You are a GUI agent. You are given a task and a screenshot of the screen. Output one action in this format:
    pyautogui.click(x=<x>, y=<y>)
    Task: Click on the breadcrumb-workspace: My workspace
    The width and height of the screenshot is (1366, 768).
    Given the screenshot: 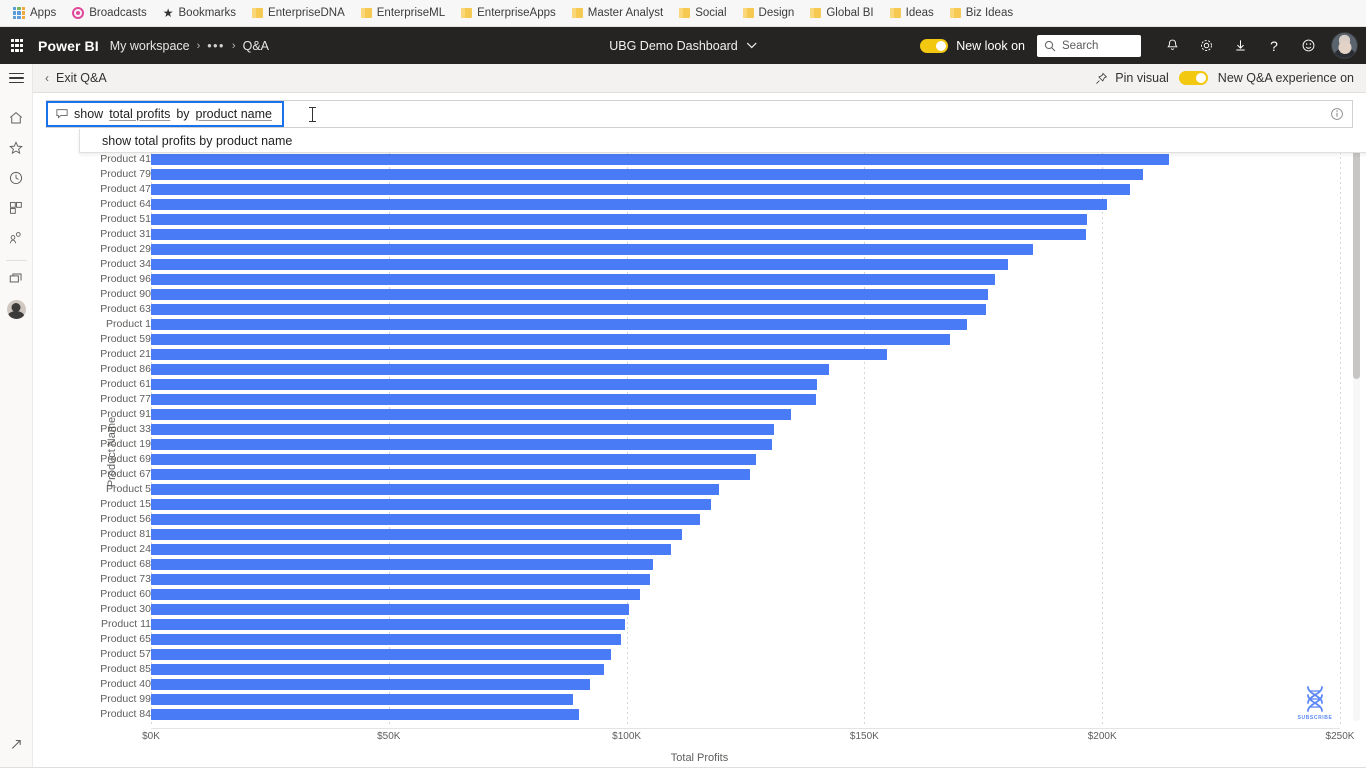 What is the action you would take?
    pyautogui.click(x=150, y=46)
    